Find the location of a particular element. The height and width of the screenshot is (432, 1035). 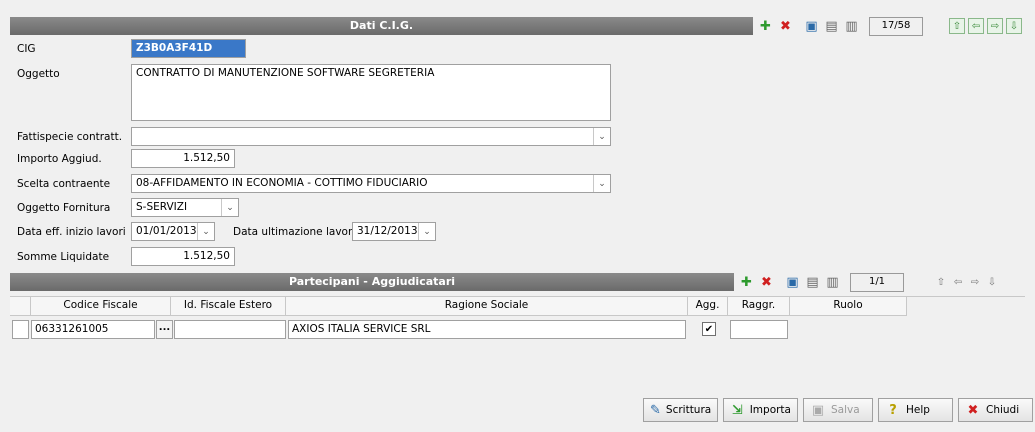

col-header-raggr: Raggr. is located at coordinates (759, 306).